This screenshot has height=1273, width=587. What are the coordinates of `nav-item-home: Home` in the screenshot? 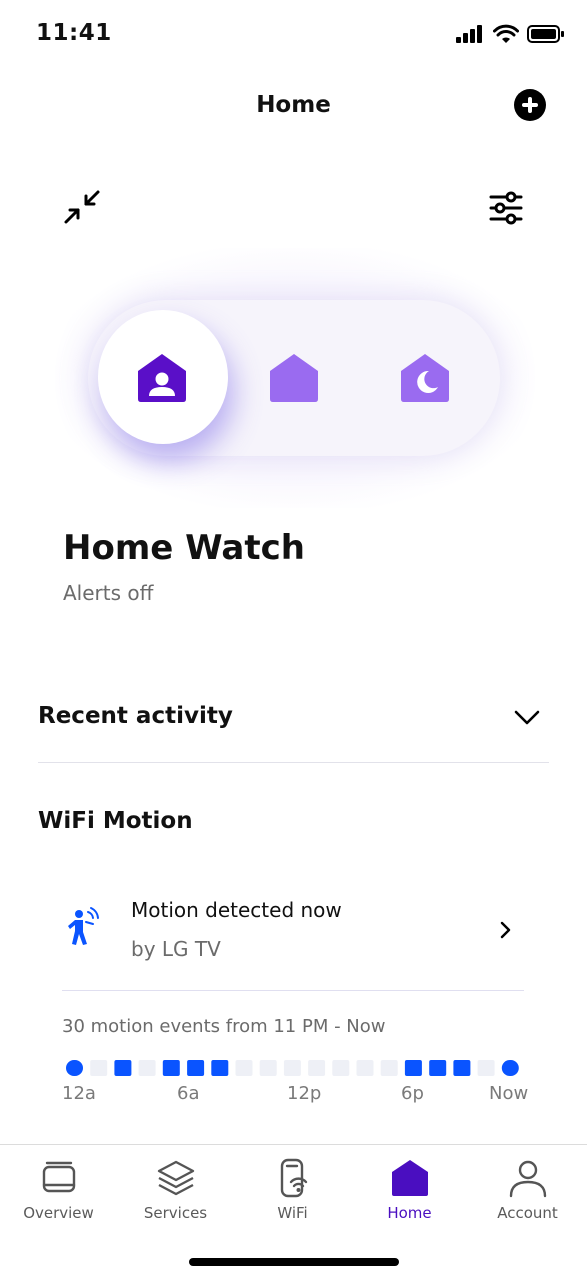 It's located at (409, 1192).